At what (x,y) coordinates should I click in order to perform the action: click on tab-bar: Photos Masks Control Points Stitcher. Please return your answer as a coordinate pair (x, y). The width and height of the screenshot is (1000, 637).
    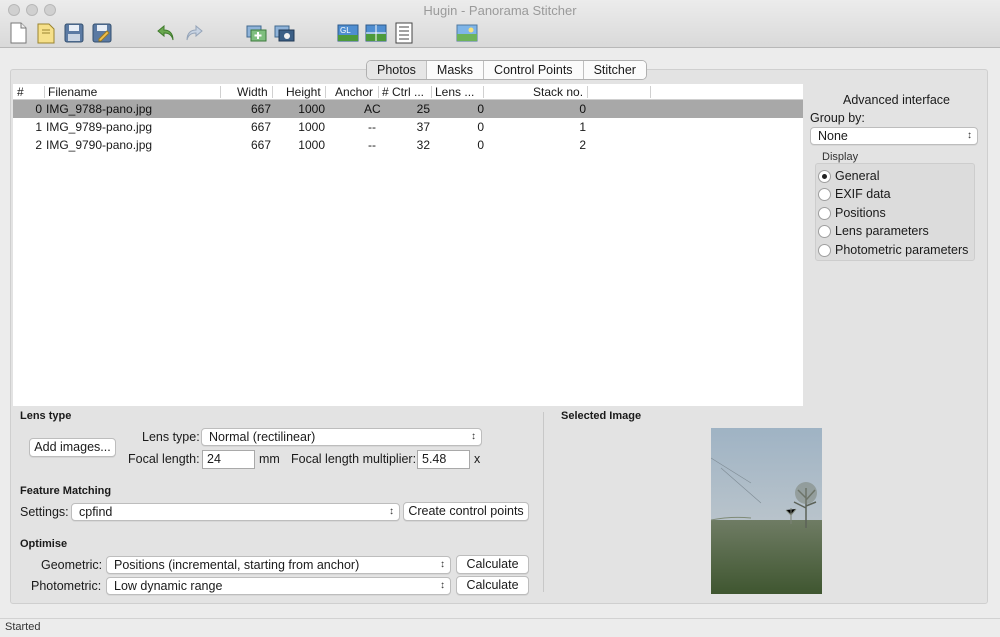
    Looking at the image, I should click on (506, 70).